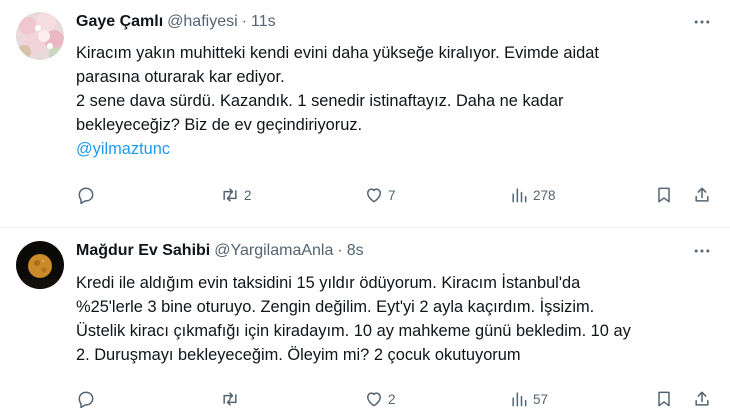 The height and width of the screenshot is (420, 730). I want to click on mention-link: @yilmaztunc, so click(396, 149).